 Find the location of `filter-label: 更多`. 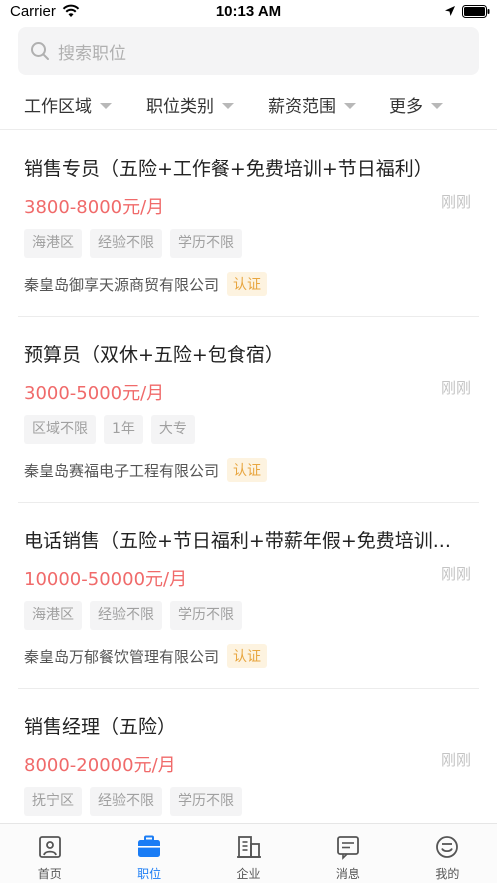

filter-label: 更多 is located at coordinates (406, 107).